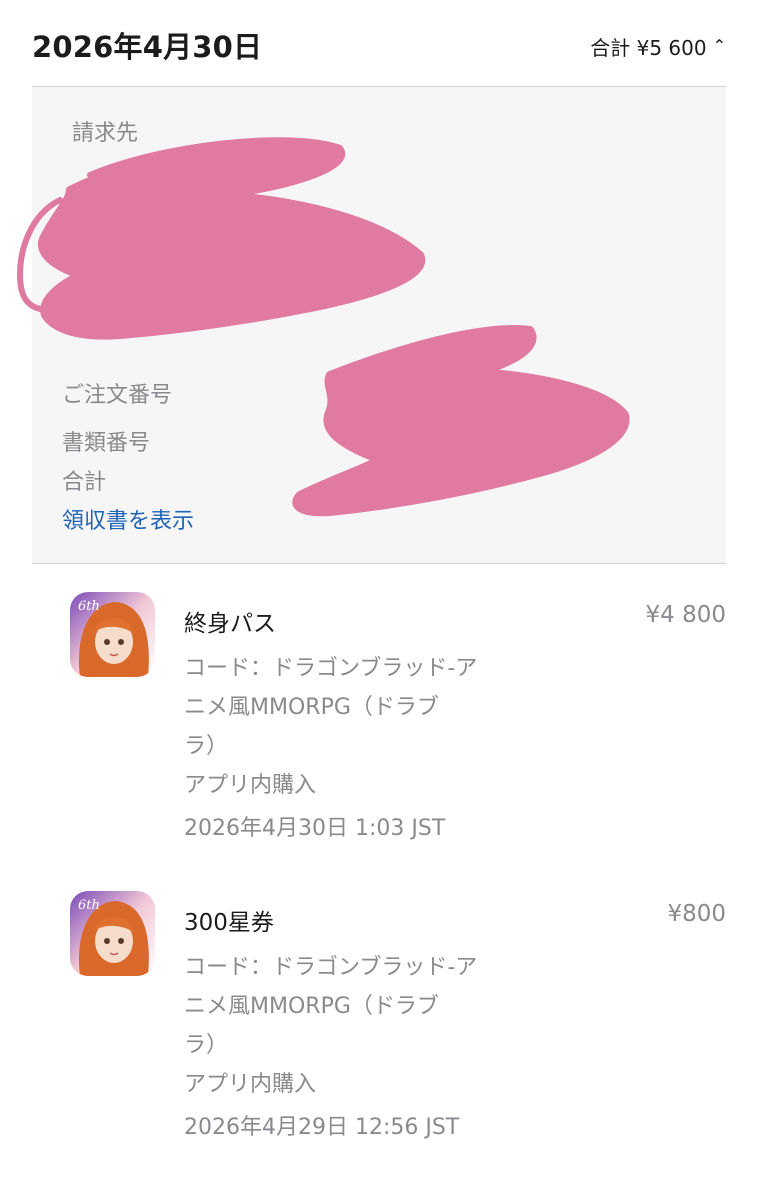  I want to click on total-label: 合計, so click(84, 482).